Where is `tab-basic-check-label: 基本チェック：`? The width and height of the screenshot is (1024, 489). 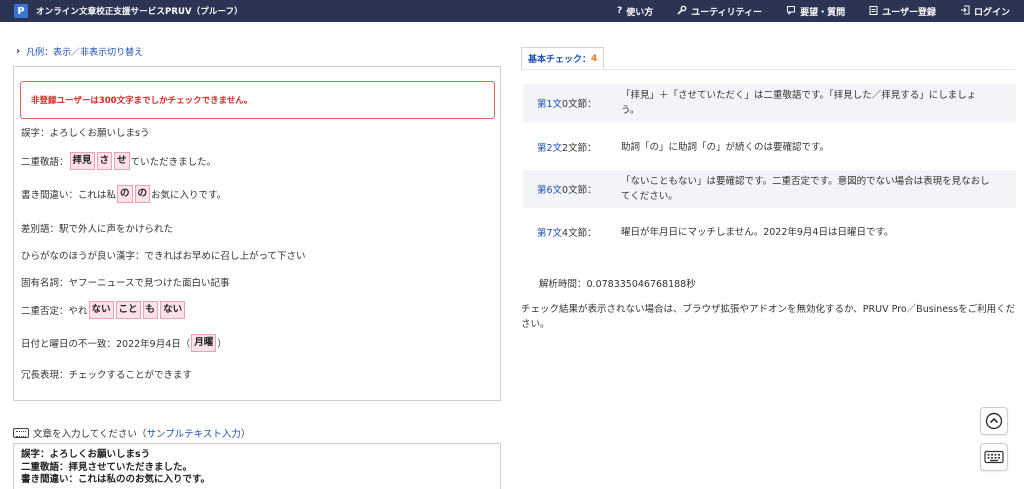
tab-basic-check-label: 基本チェック： is located at coordinates (560, 60).